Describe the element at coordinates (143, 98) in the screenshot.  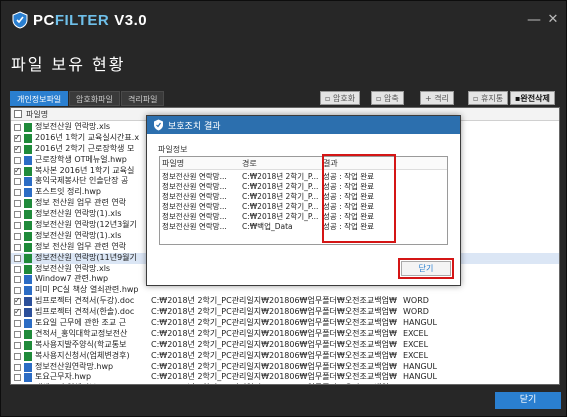
I see `tab-quarantined-files: 격리파일` at that location.